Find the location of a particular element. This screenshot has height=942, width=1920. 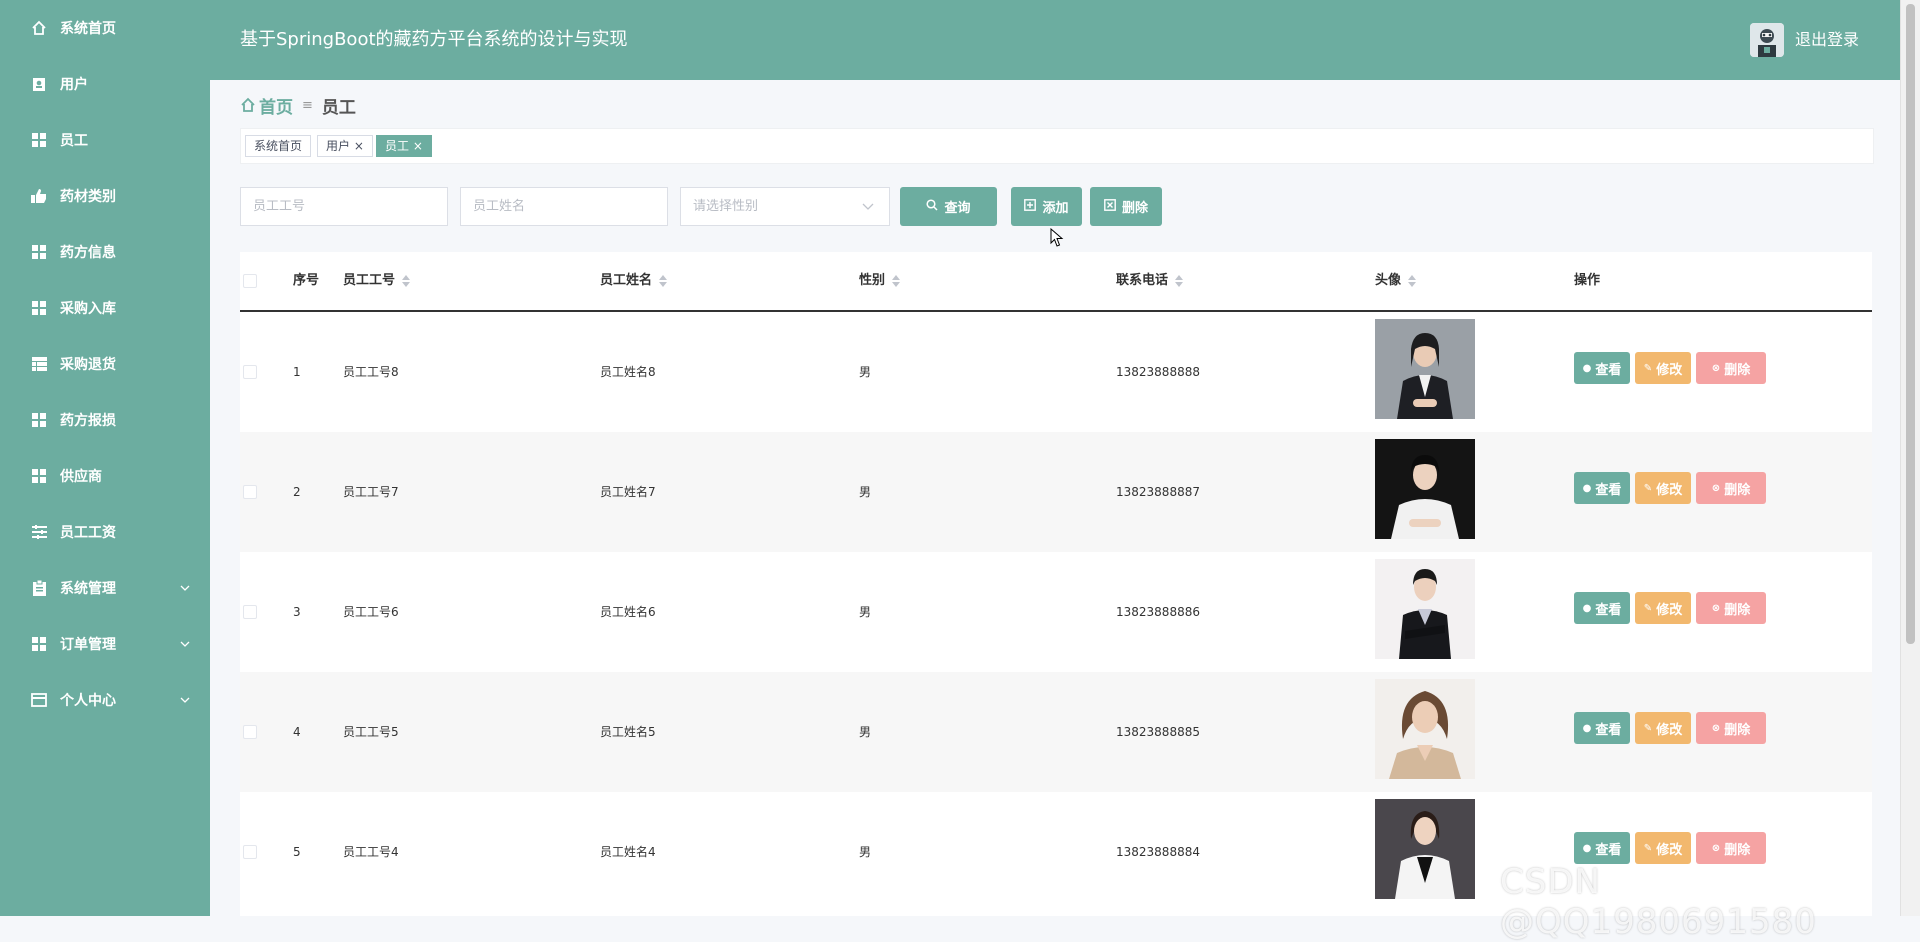

column-header-gender: 性别 is located at coordinates (880, 281).